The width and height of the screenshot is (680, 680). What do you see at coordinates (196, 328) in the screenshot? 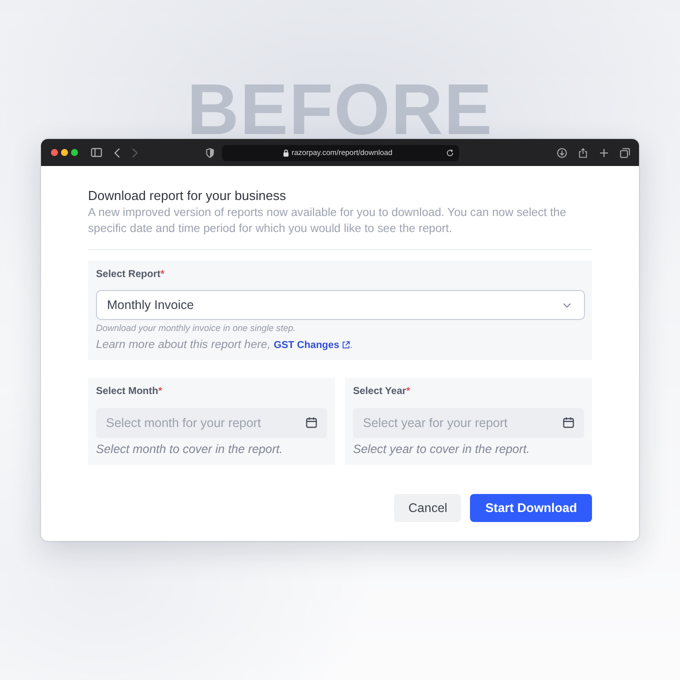
I see `report-hint: Download your monthly invoice in one single step.` at bounding box center [196, 328].